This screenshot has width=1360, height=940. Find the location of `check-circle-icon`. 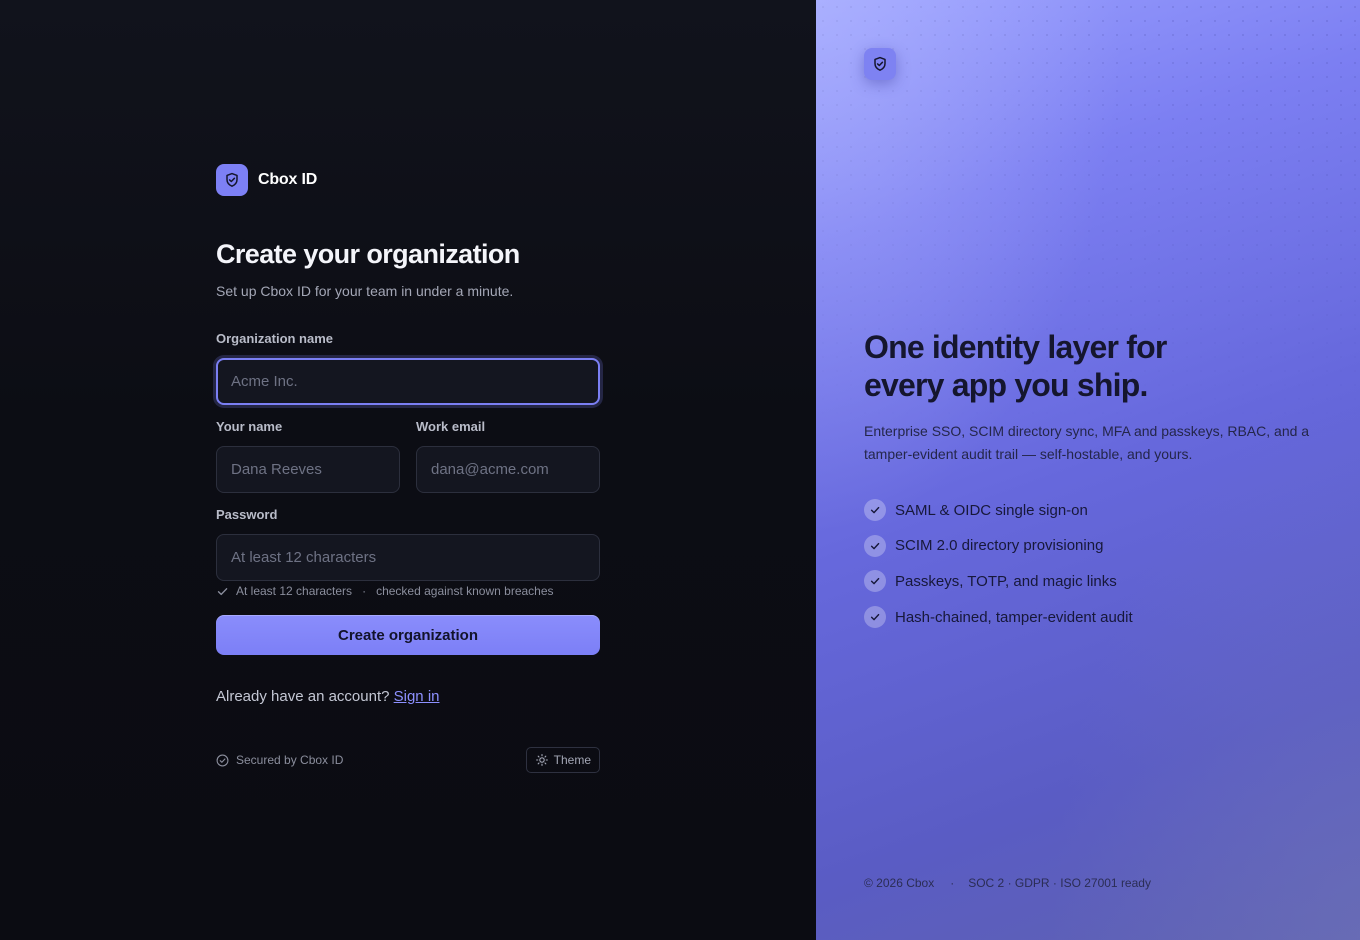

check-circle-icon is located at coordinates (222, 760).